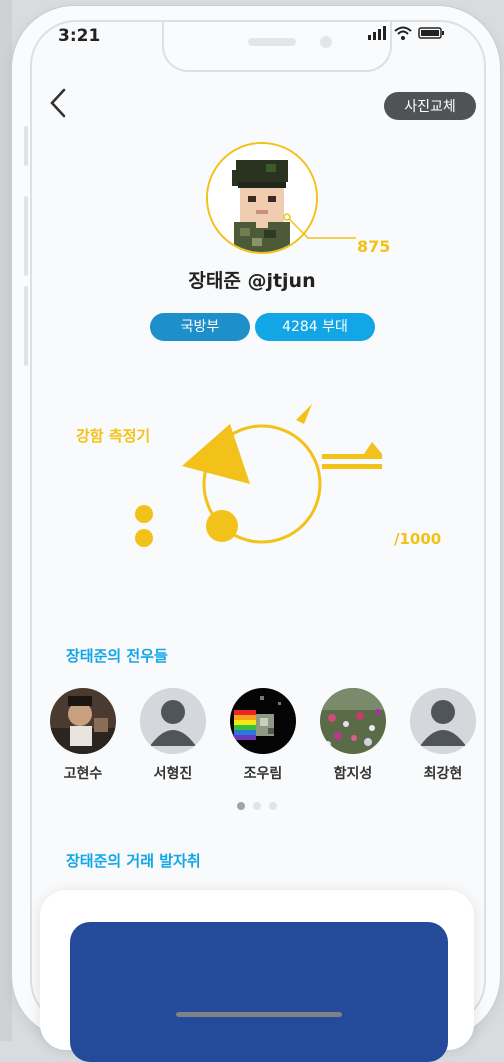 This screenshot has width=504, height=1062. What do you see at coordinates (431, 33) in the screenshot?
I see `battery-icon` at bounding box center [431, 33].